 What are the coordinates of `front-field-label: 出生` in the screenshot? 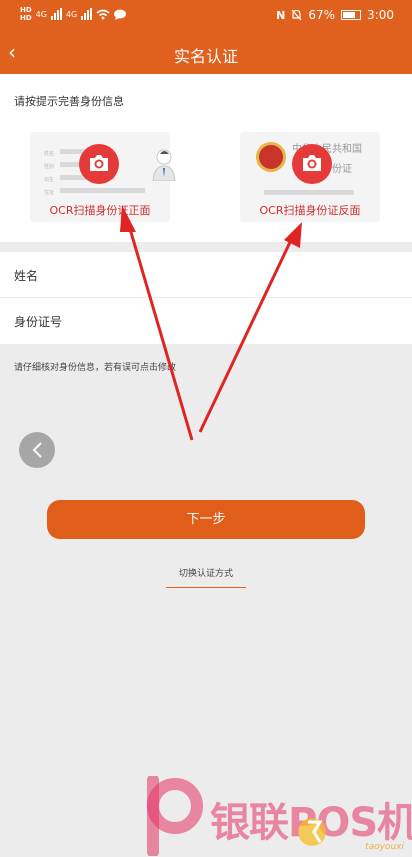 It's located at (49, 180).